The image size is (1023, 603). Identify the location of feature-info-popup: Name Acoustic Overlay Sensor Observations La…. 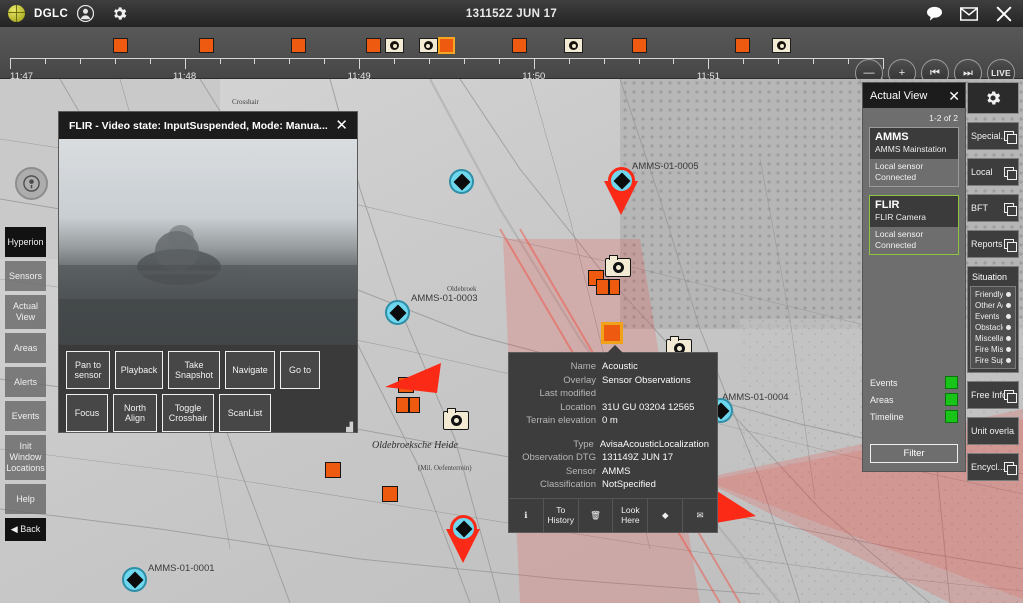
(613, 439).